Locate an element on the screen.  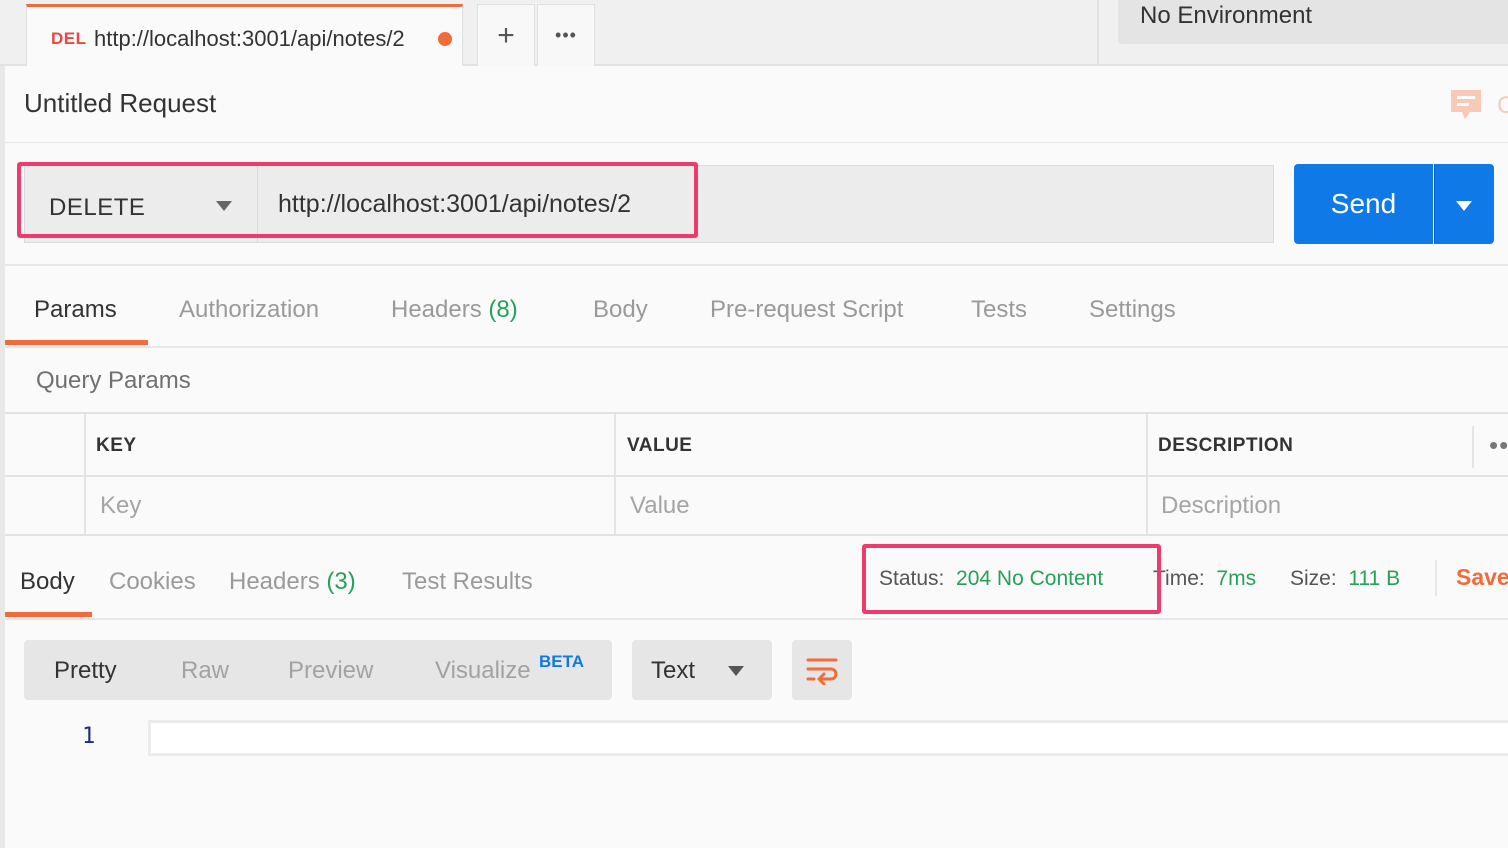
response-tab-body-label: Body is located at coordinates (47, 581).